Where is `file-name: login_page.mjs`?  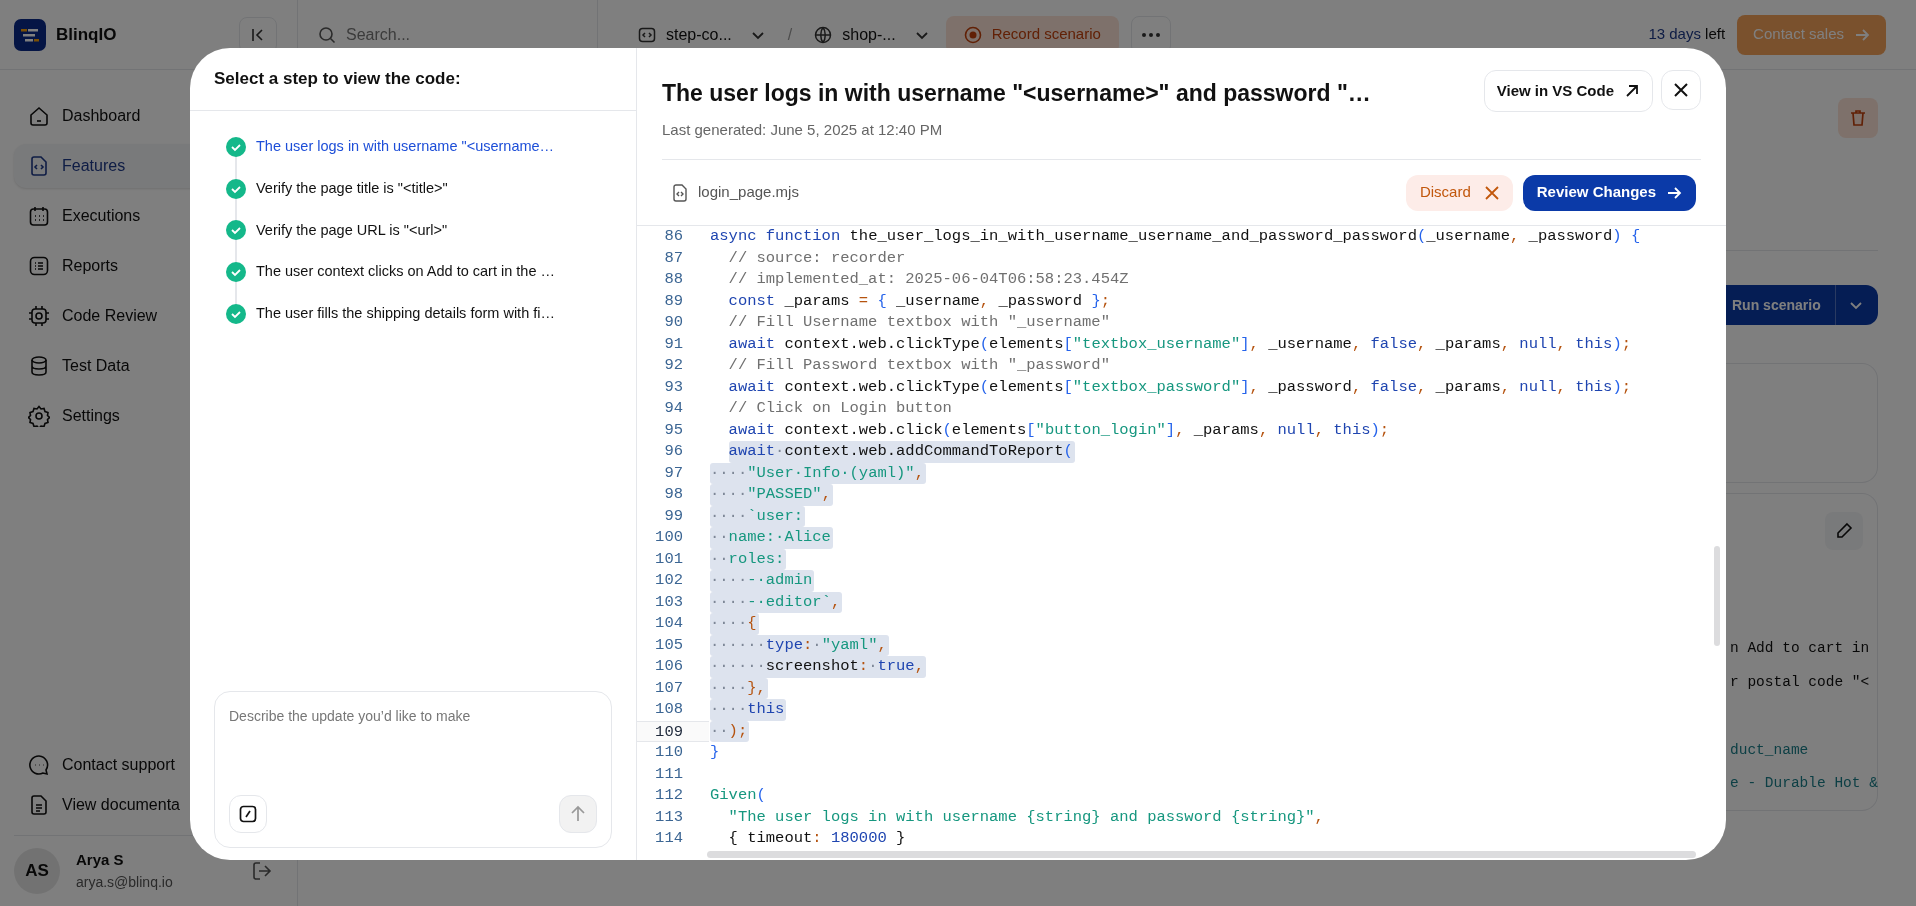
file-name: login_page.mjs is located at coordinates (748, 192).